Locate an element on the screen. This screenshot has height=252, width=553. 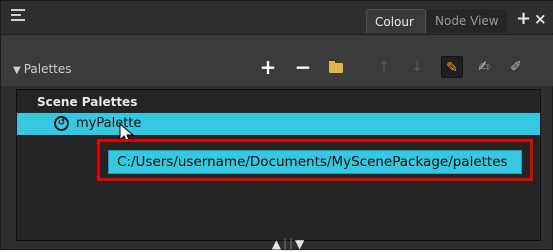
add-palette-button: + is located at coordinates (268, 67).